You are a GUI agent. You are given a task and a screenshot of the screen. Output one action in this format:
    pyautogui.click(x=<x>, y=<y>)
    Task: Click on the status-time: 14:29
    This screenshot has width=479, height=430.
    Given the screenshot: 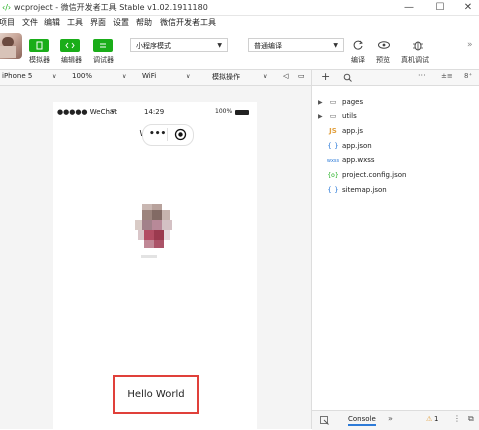 What is the action you would take?
    pyautogui.click(x=154, y=112)
    